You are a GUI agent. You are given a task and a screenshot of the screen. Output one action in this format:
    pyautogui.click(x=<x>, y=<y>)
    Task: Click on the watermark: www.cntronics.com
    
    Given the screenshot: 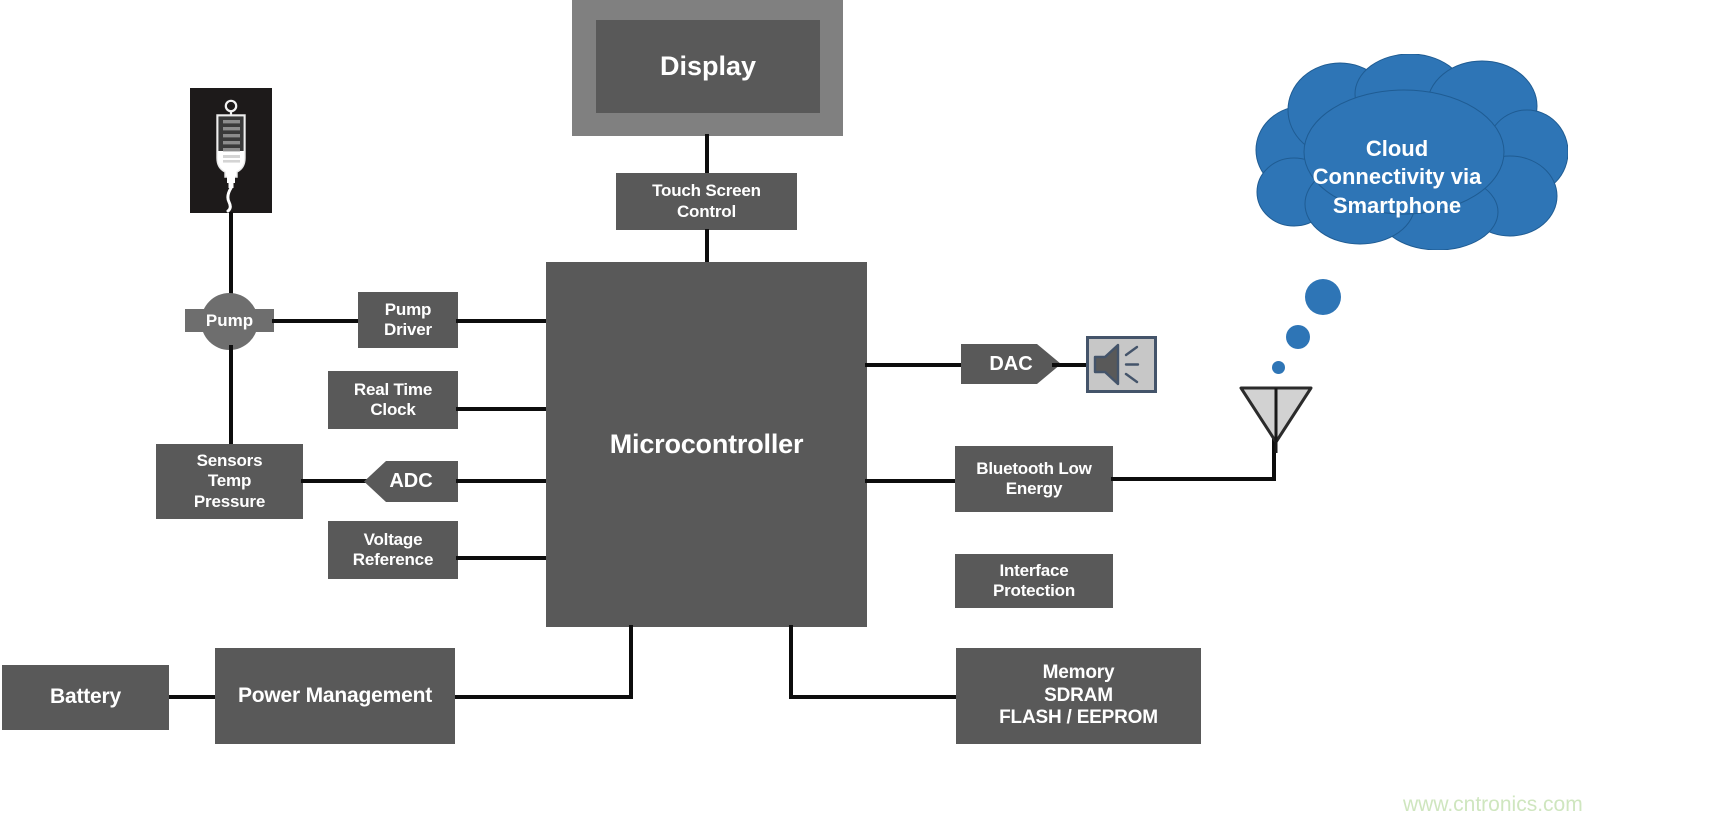 What is the action you would take?
    pyautogui.click(x=1493, y=805)
    